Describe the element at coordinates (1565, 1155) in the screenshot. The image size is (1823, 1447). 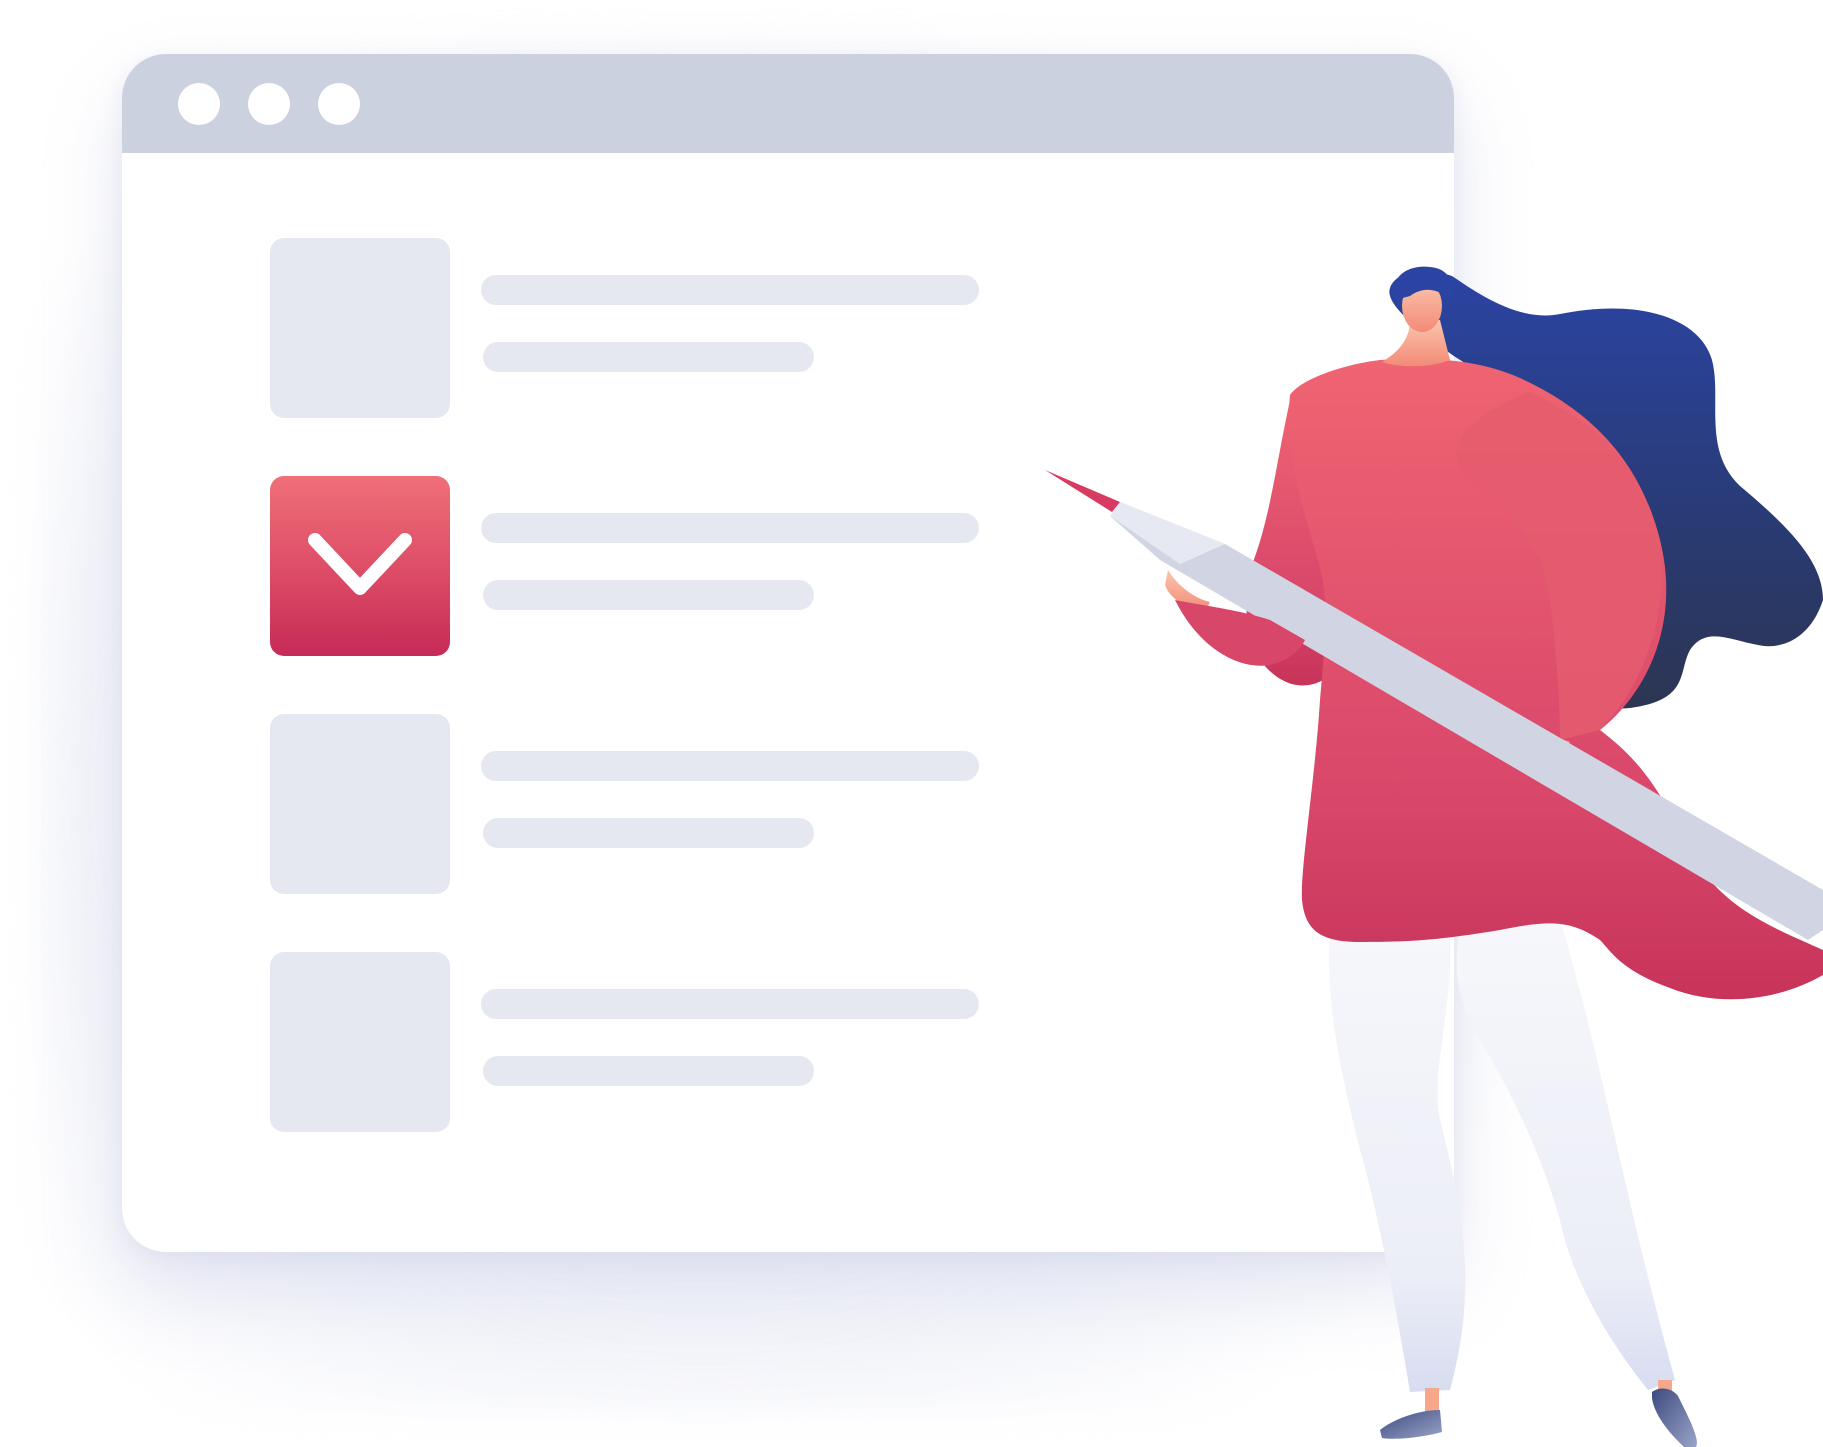
I see `back-leg` at that location.